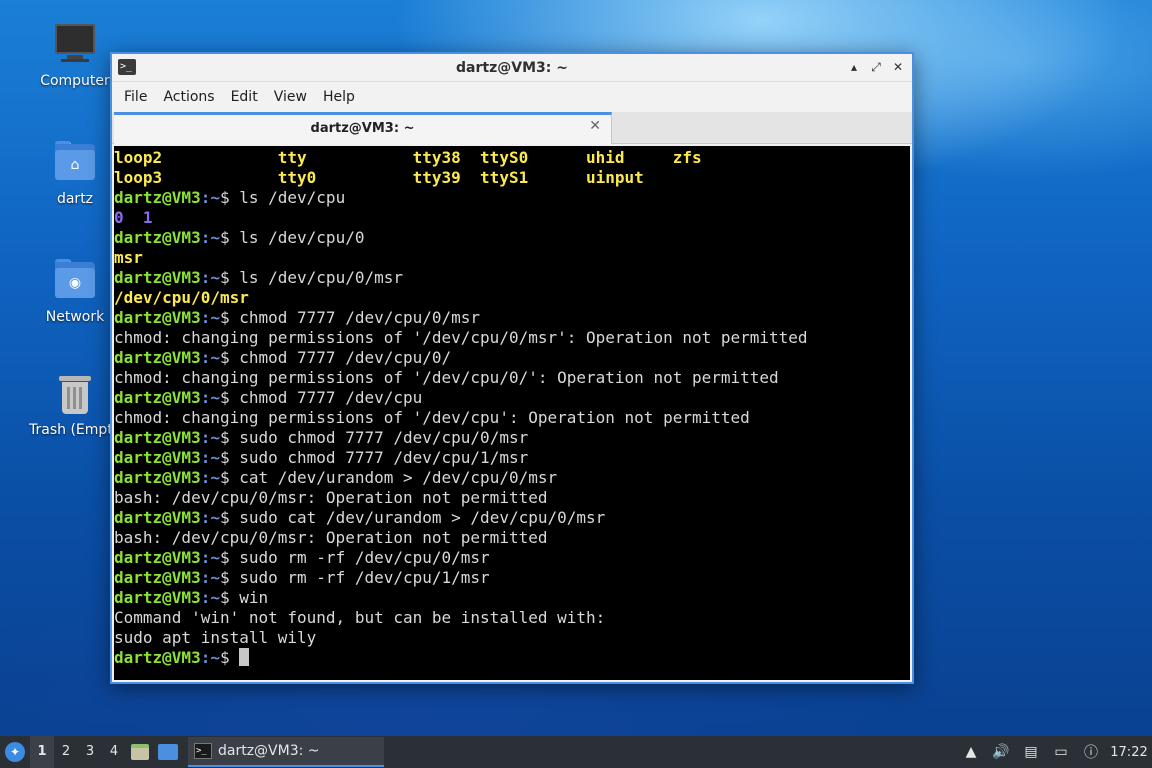 This screenshot has width=1152, height=768. Describe the element at coordinates (512, 598) in the screenshot. I see `terminal-line: dartz@VM3:~$ win` at that location.